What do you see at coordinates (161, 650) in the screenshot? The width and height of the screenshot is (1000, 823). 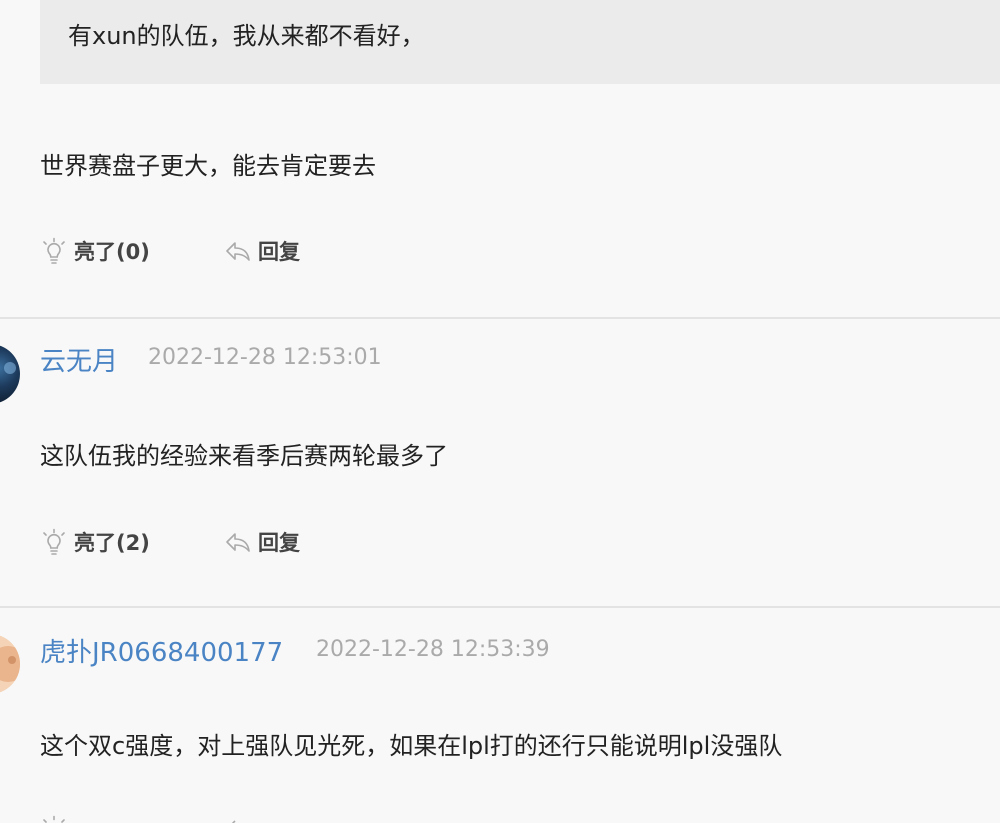 I see `username: 虎扑JR0668400177` at bounding box center [161, 650].